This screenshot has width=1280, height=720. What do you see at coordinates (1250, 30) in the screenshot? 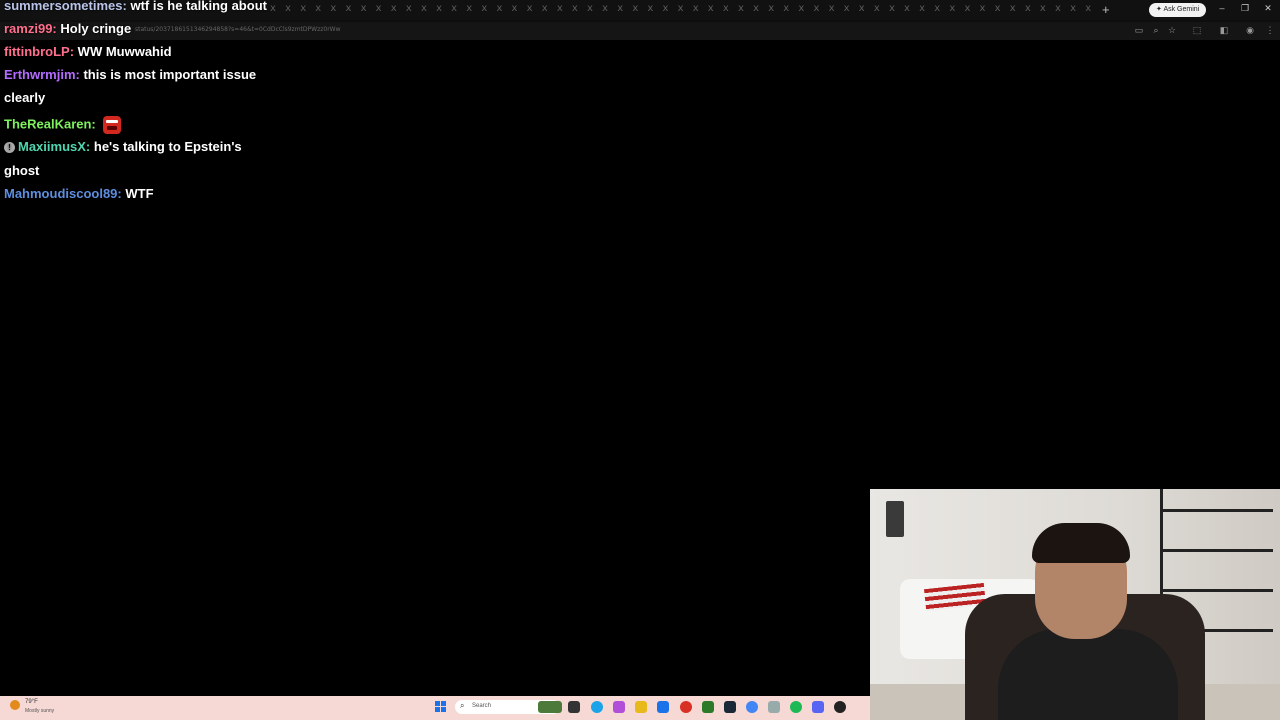
I see `profile-icon: ◉` at bounding box center [1250, 30].